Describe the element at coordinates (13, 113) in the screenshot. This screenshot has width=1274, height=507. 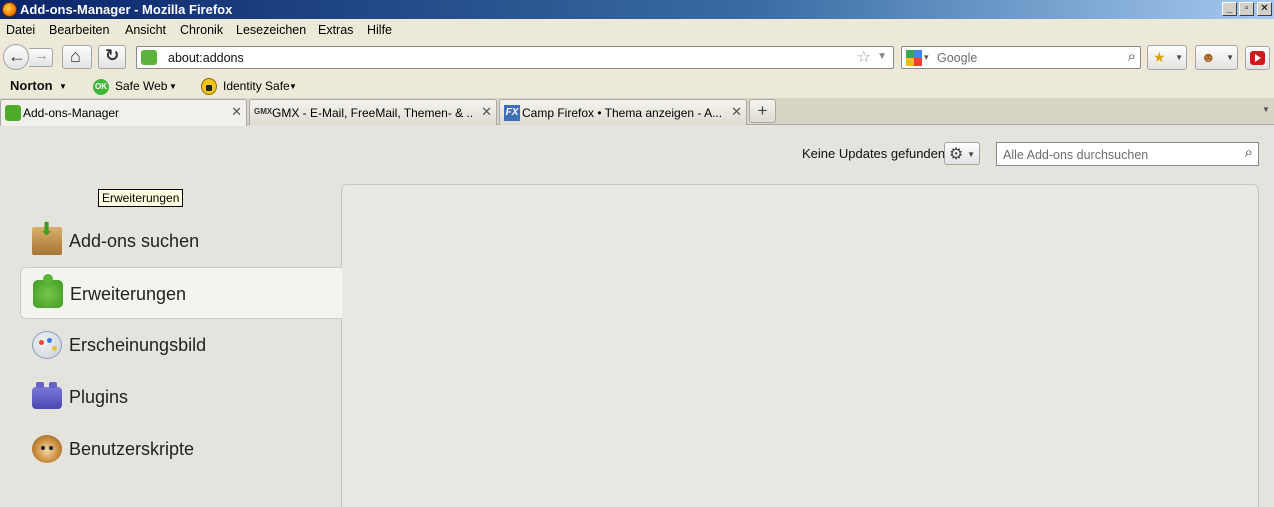
I see `puzzle-icon` at that location.